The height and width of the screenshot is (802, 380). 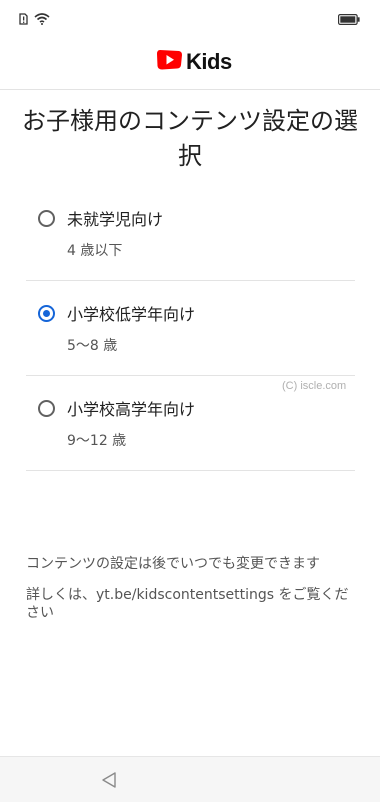 I want to click on status-bar, so click(x=190, y=16).